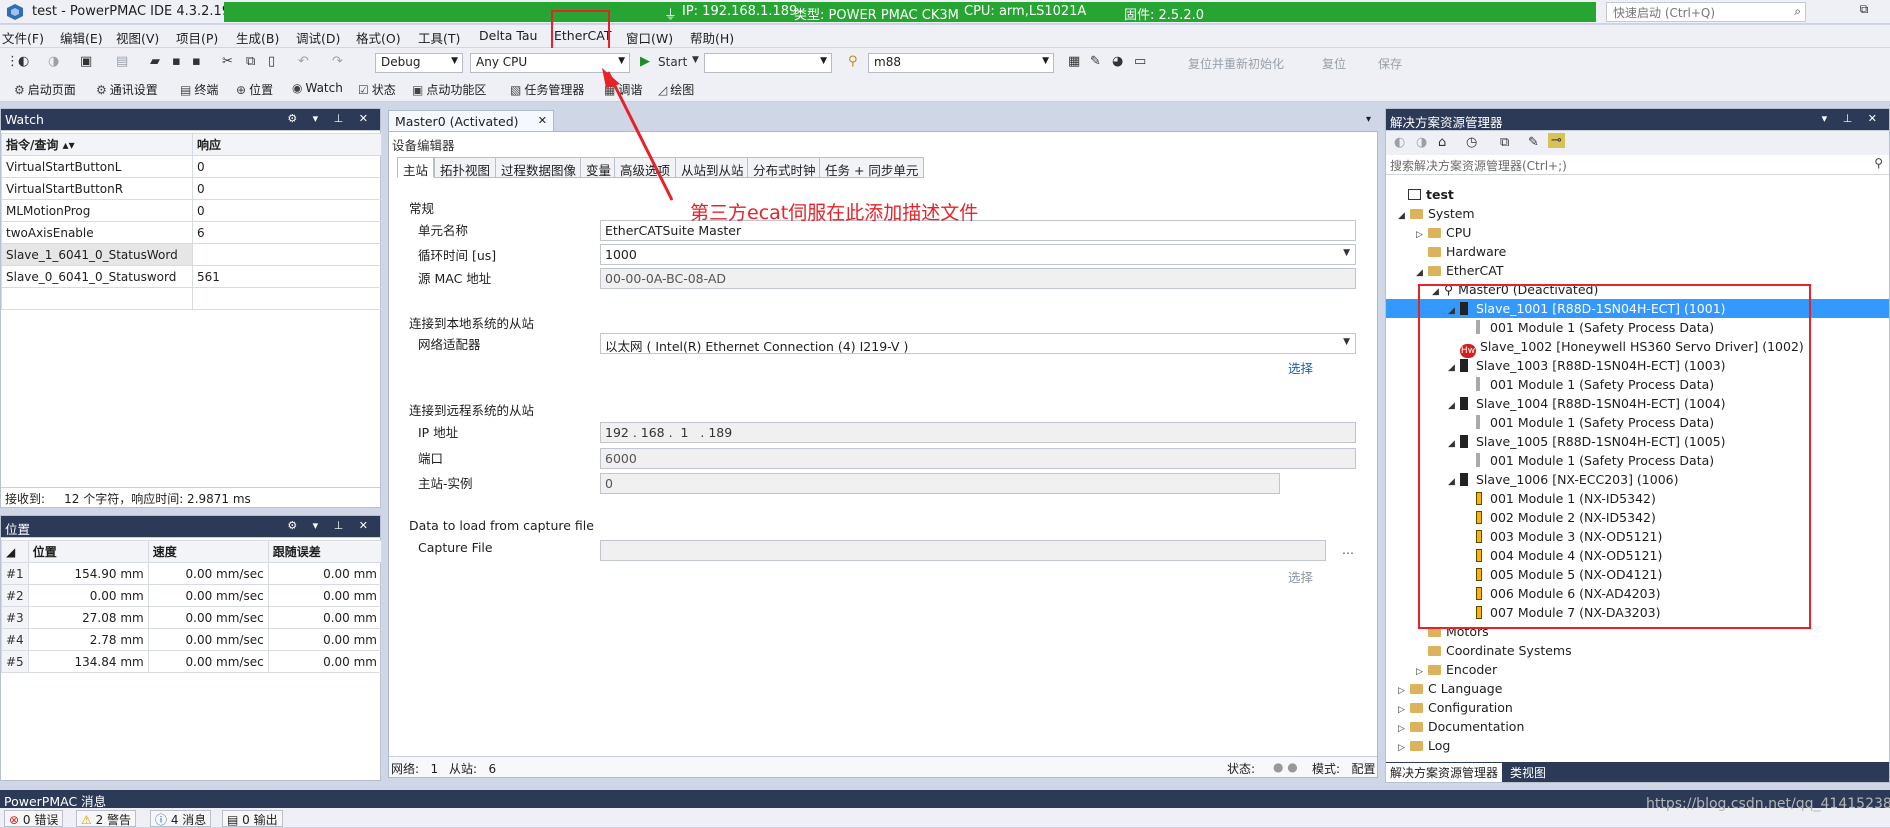 The height and width of the screenshot is (828, 1890). What do you see at coordinates (672, 62) in the screenshot?
I see `start-button: Start` at bounding box center [672, 62].